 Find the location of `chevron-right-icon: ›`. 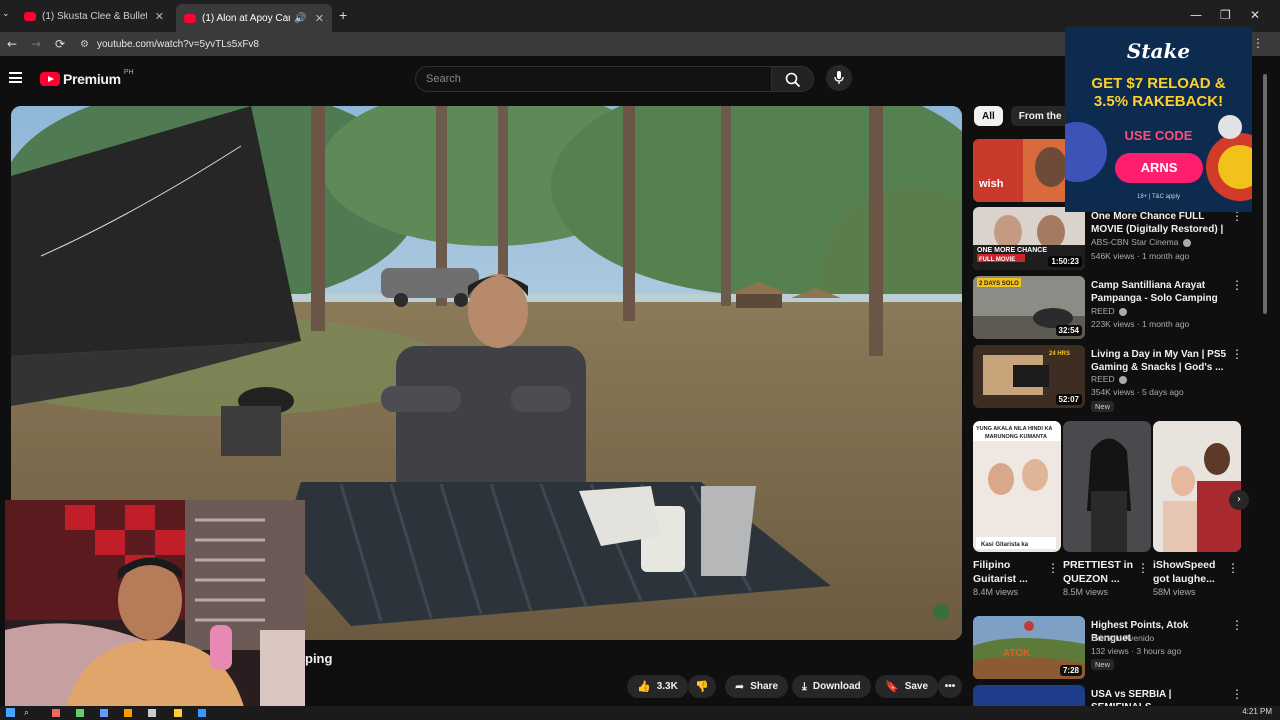

chevron-right-icon: › is located at coordinates (1239, 499).